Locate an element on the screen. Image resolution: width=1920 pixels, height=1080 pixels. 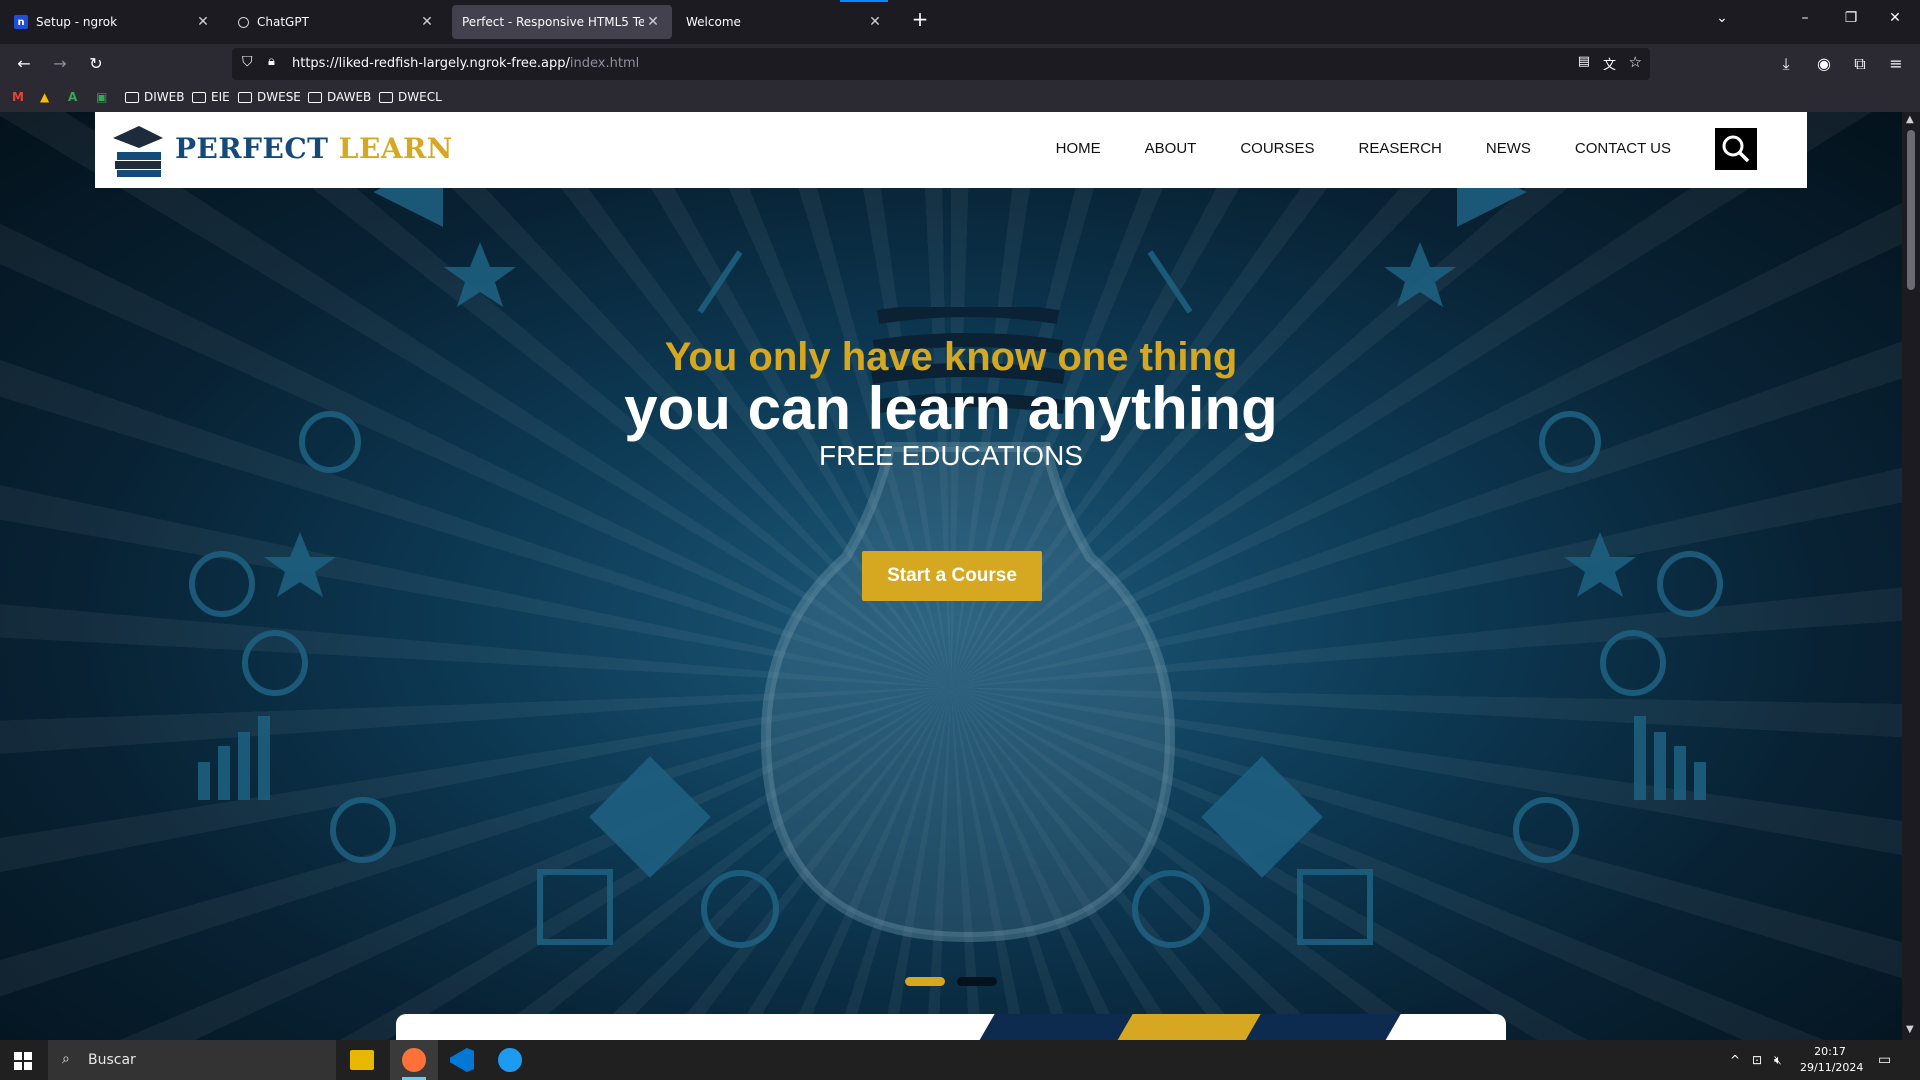
nav-home: HOME is located at coordinates (1078, 148).